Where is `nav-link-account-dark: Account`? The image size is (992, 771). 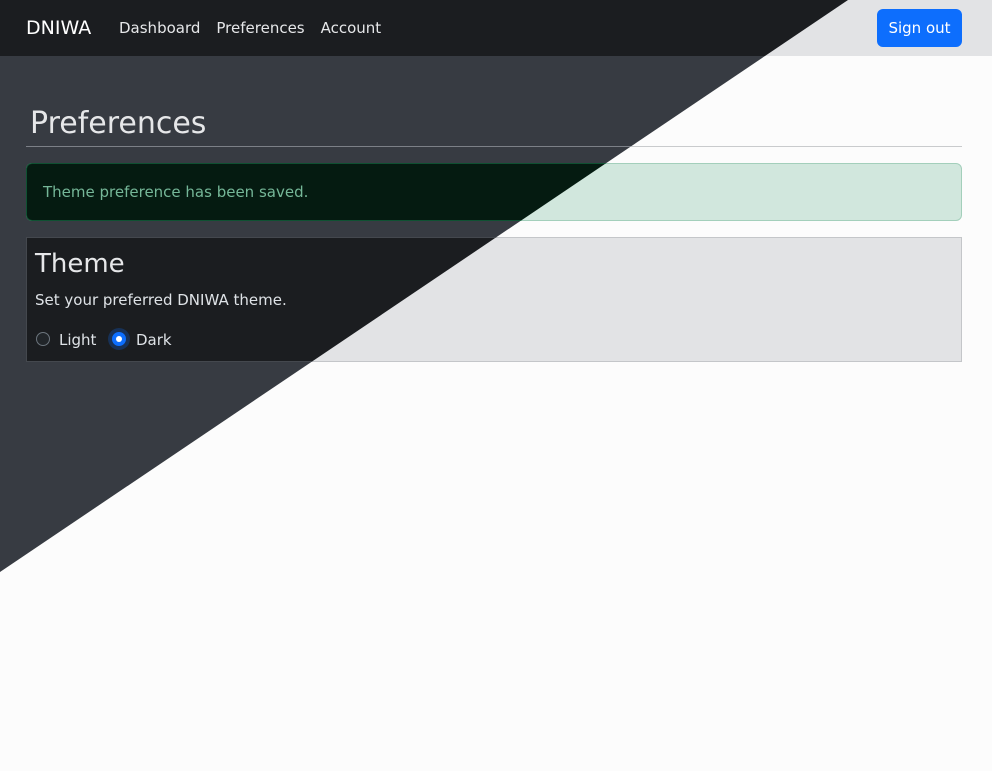 nav-link-account-dark: Account is located at coordinates (351, 28).